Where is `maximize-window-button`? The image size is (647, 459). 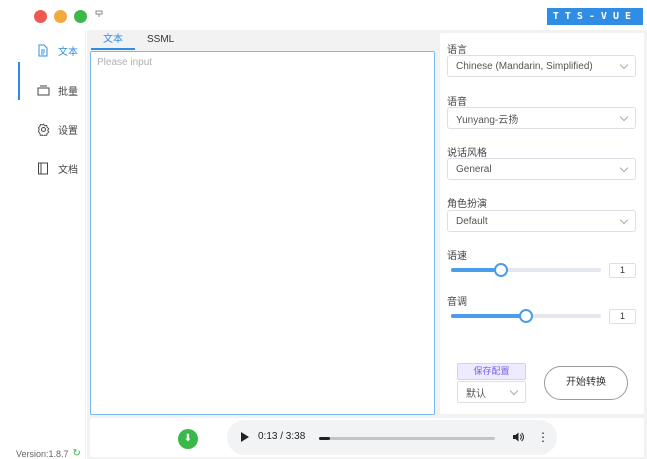 maximize-window-button is located at coordinates (80, 16).